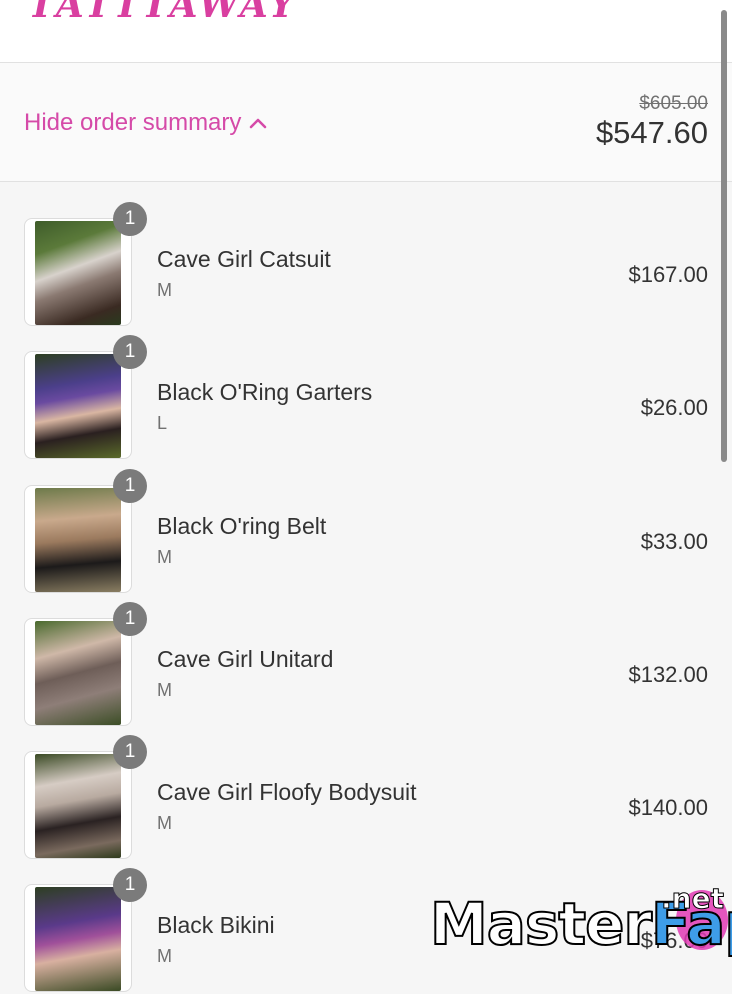  What do you see at coordinates (668, 807) in the screenshot?
I see `product-price: $140.00` at bounding box center [668, 807].